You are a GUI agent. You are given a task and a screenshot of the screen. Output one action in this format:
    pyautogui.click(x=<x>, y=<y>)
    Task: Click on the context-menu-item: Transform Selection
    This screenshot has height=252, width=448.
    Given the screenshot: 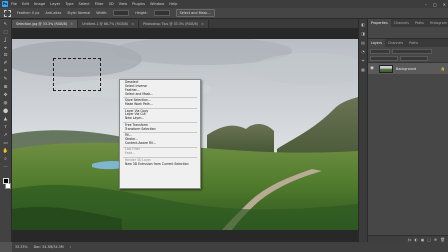 What is the action you would take?
    pyautogui.click(x=160, y=129)
    